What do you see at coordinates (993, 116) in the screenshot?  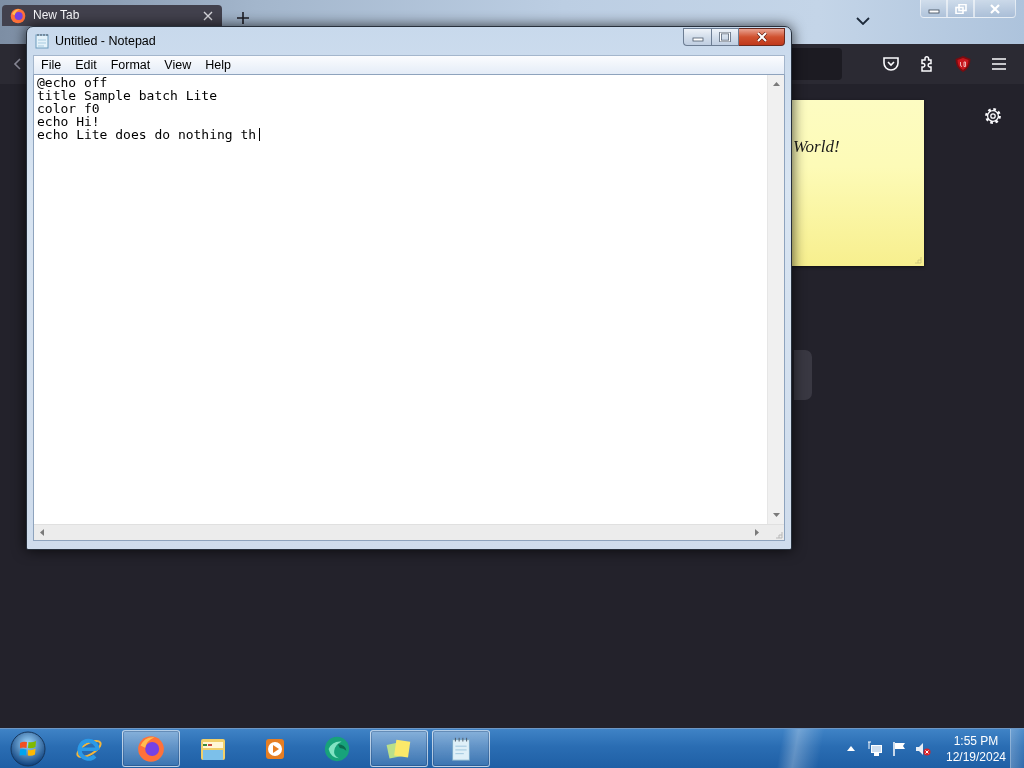 I see `settings-icon` at bounding box center [993, 116].